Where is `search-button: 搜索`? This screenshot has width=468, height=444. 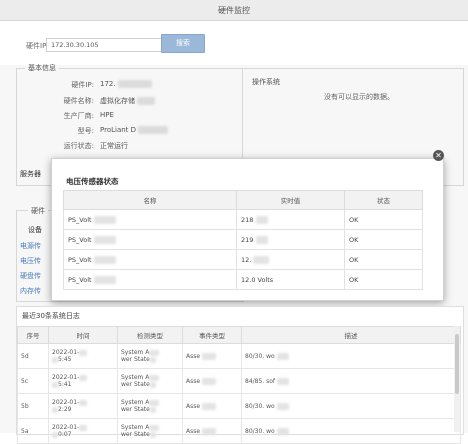 search-button: 搜索 is located at coordinates (183, 43).